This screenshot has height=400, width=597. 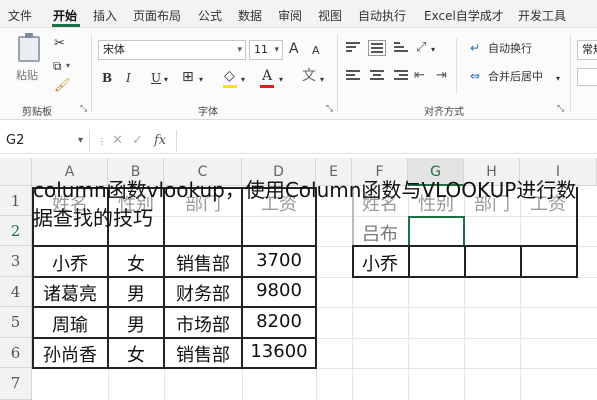 What do you see at coordinates (353, 48) in the screenshot?
I see `align-top-icon` at bounding box center [353, 48].